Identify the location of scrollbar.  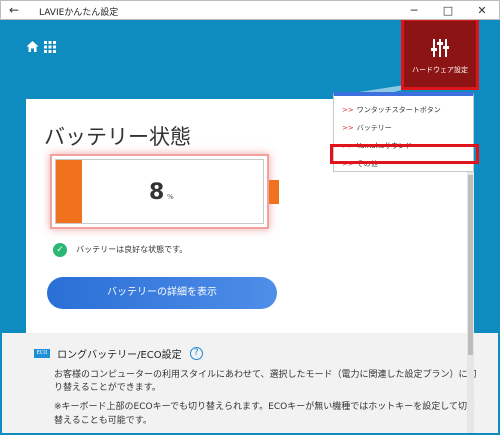
(470, 299).